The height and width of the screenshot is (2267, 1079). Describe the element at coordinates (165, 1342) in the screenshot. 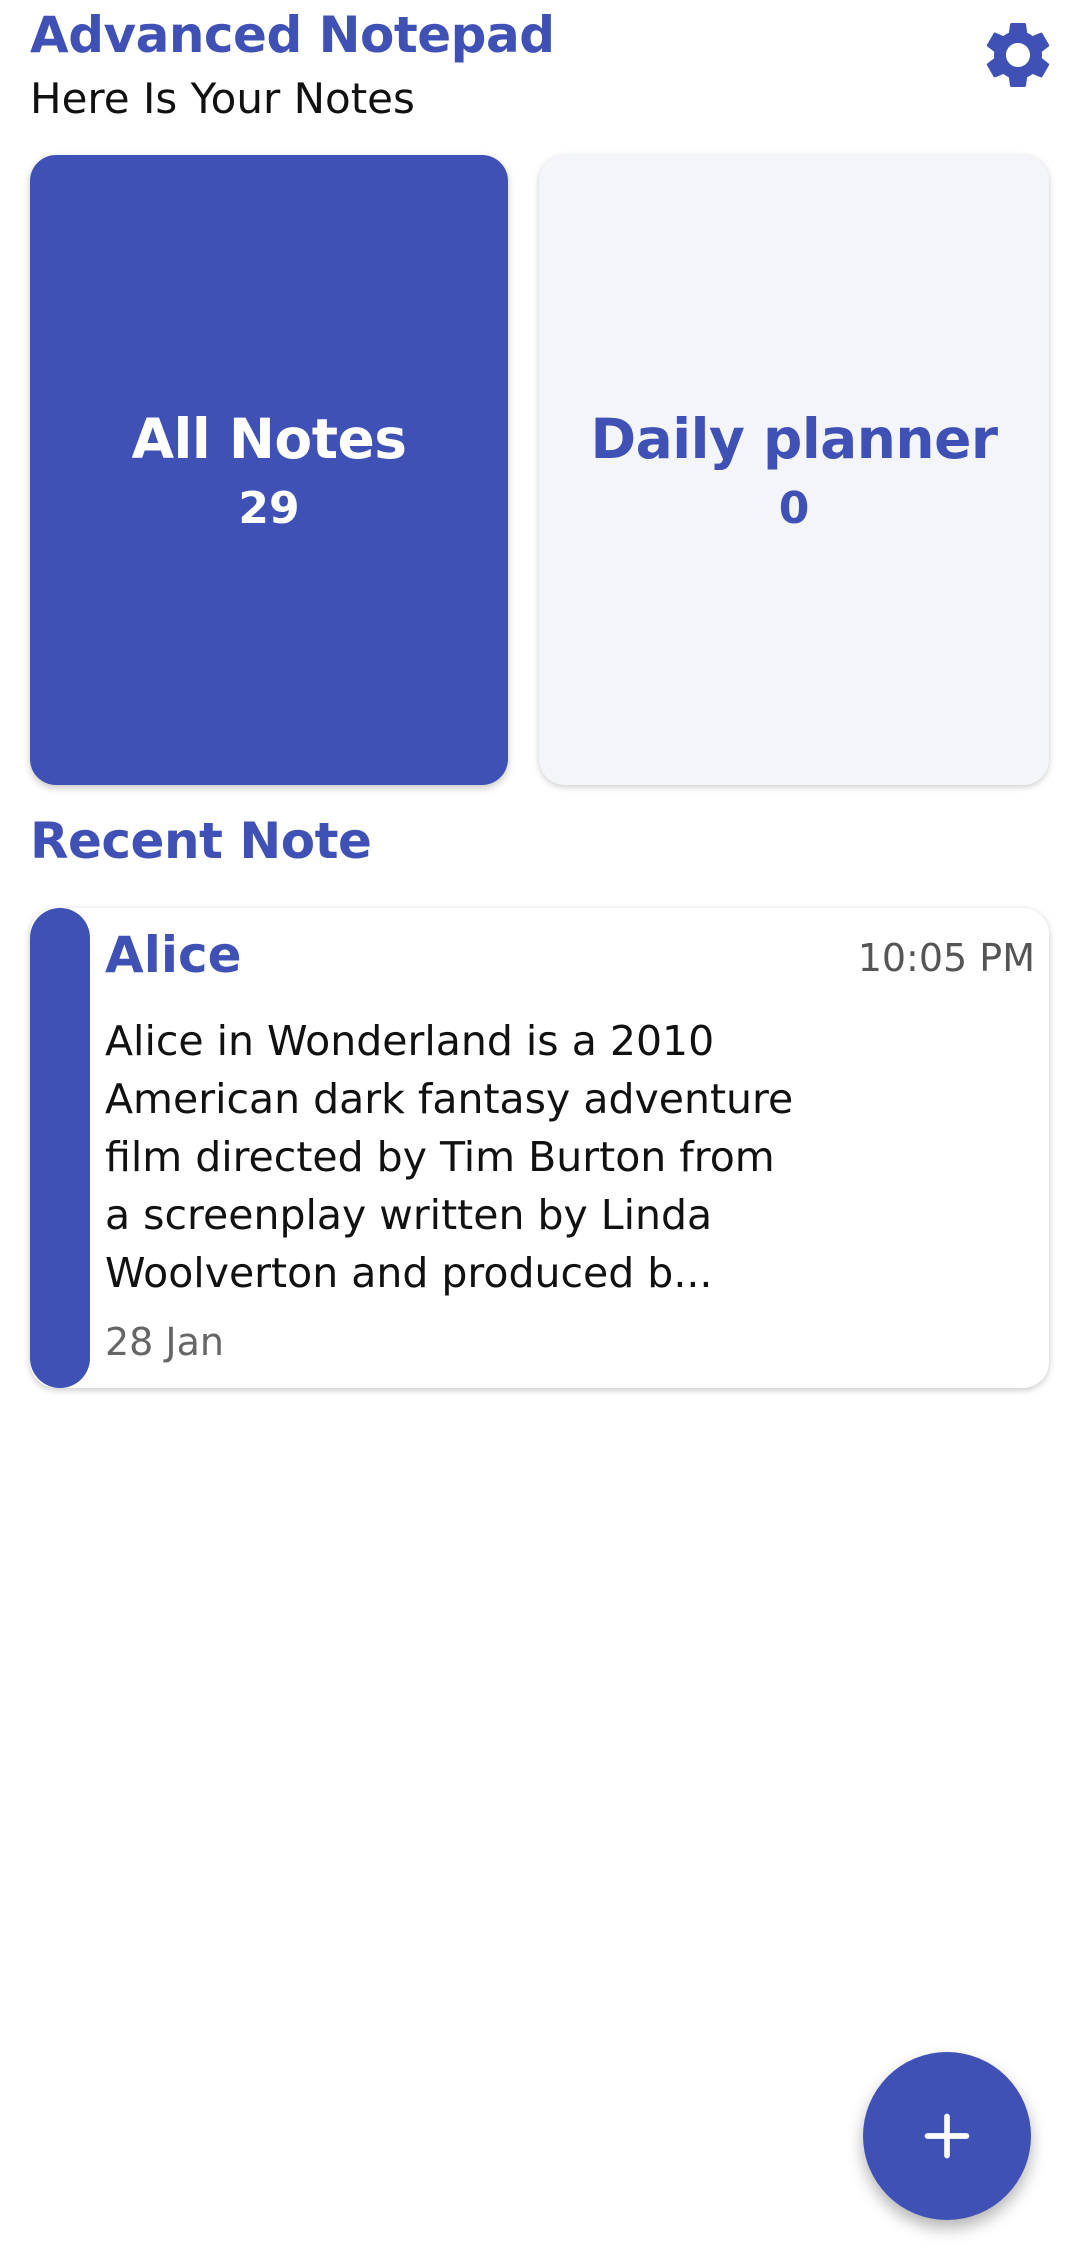

I see `note-date: 28 Jan` at that location.